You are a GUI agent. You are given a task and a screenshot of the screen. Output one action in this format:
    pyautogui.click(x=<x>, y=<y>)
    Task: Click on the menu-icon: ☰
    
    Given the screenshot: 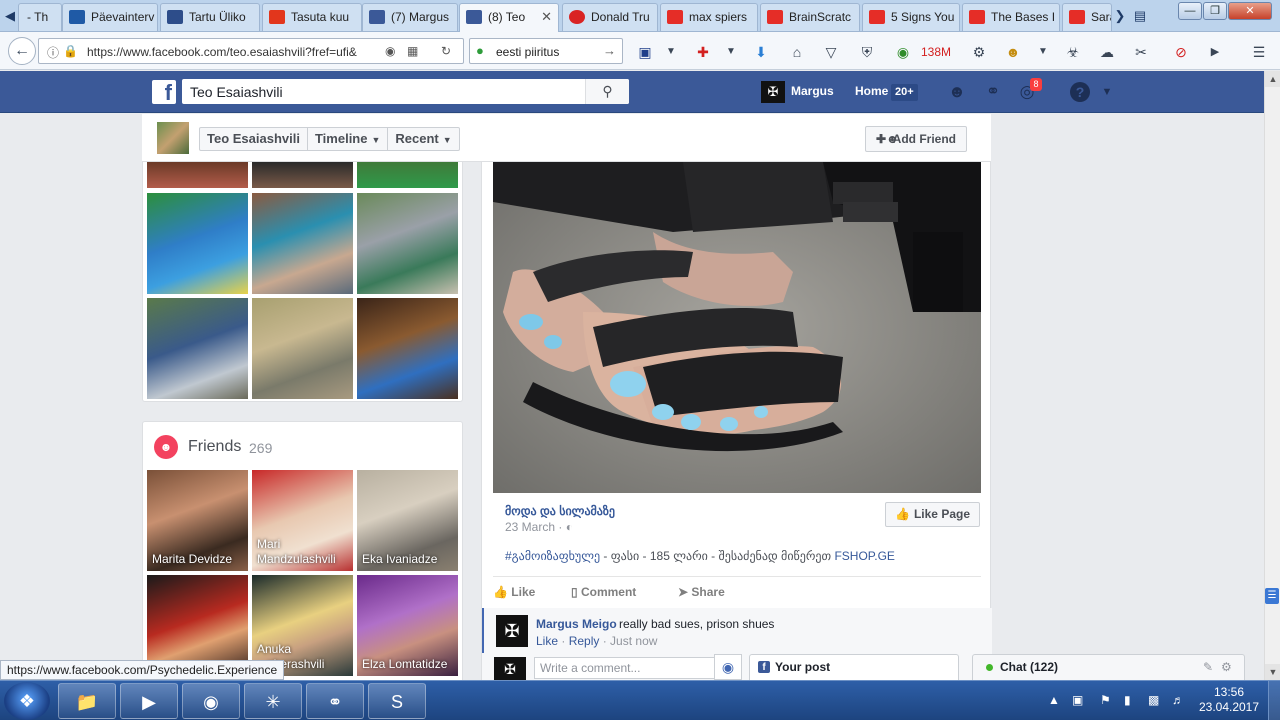 What is the action you would take?
    pyautogui.click(x=1259, y=52)
    